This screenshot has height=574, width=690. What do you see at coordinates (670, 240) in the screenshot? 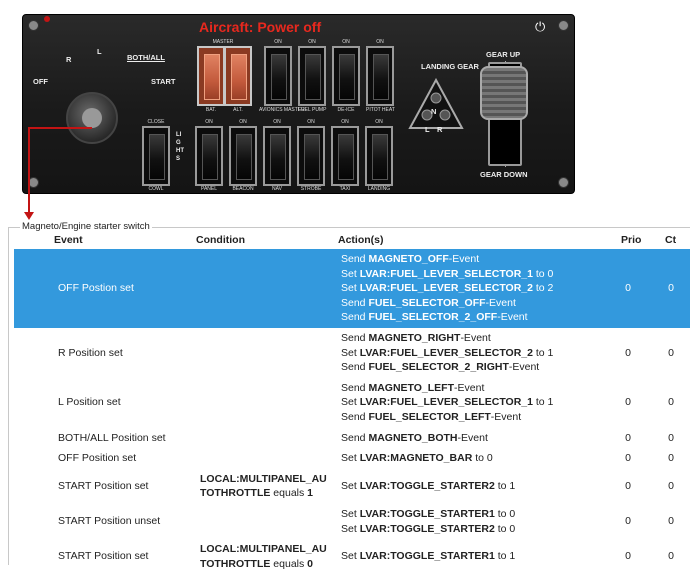
I see `column-header-ct: Ct` at bounding box center [670, 240].